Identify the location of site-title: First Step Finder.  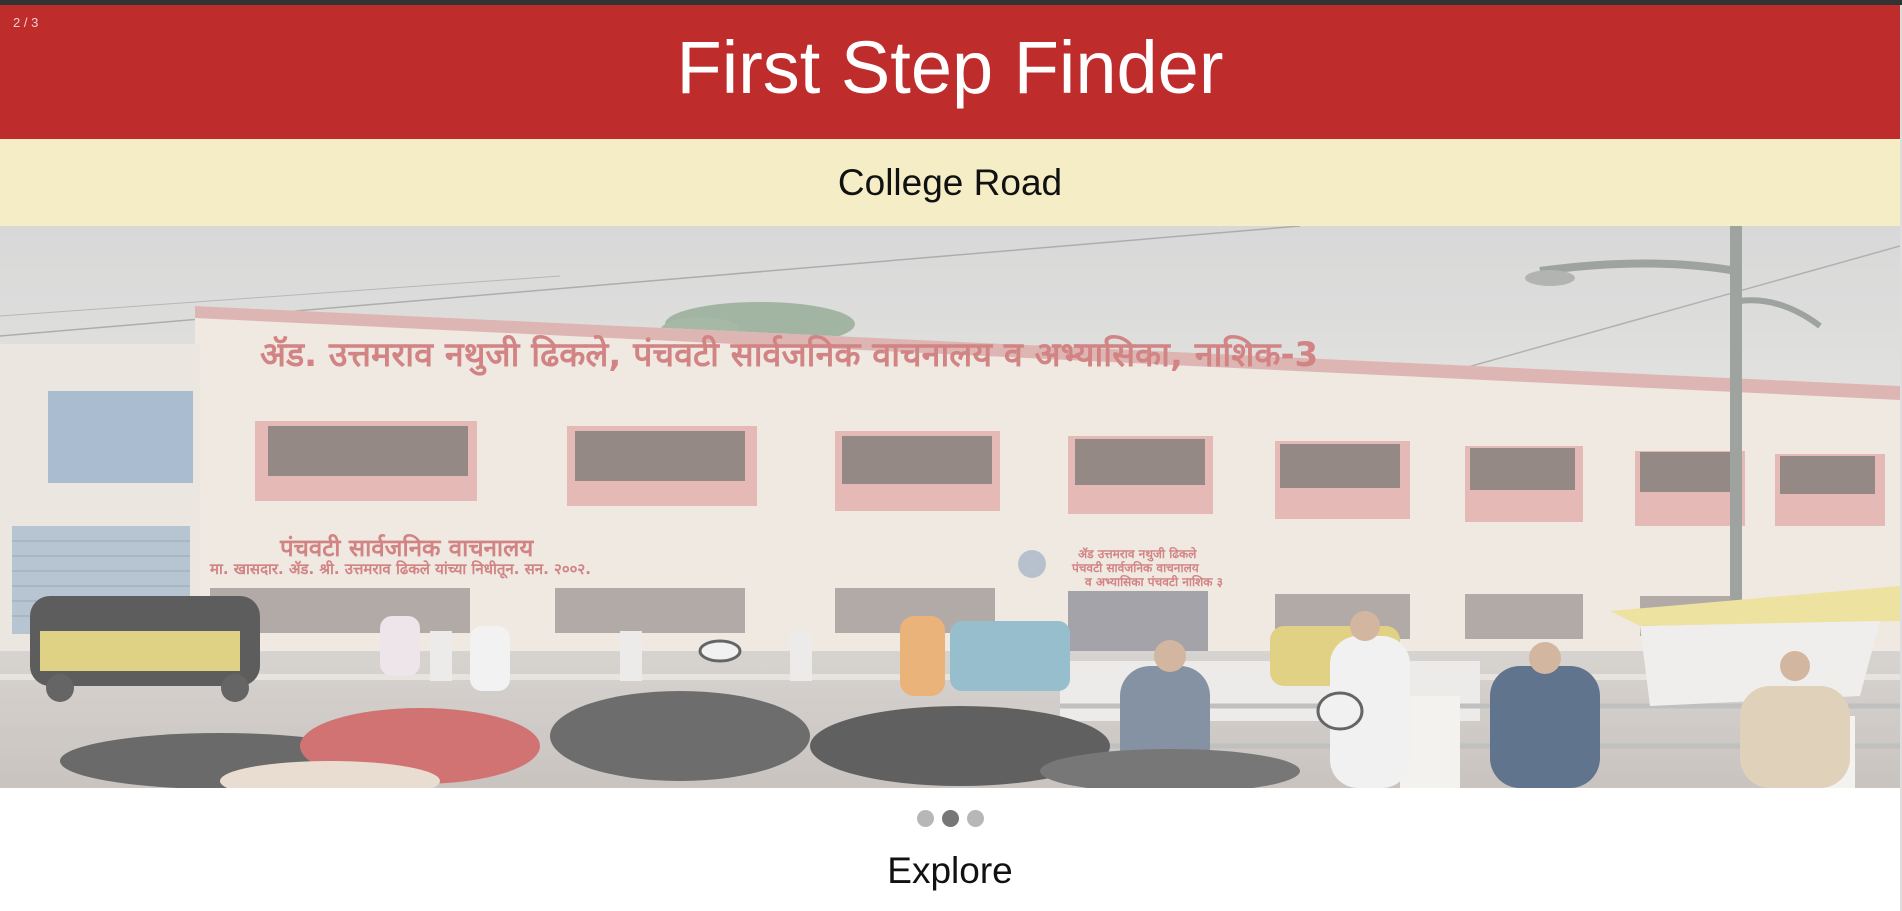
(950, 67).